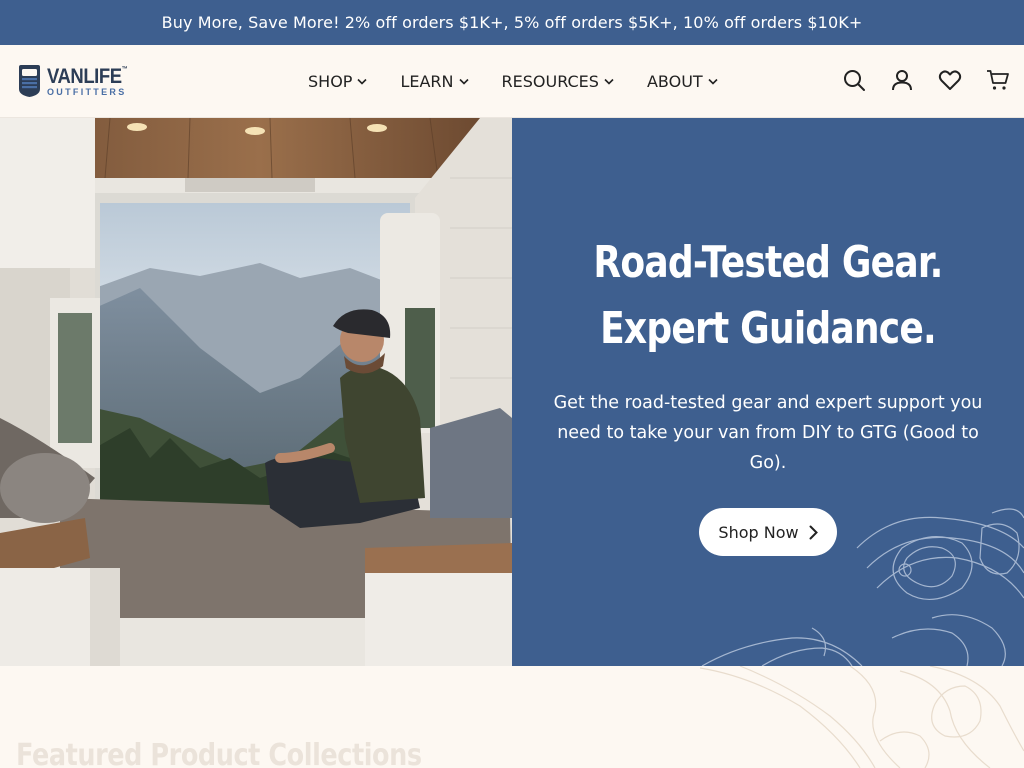  Describe the element at coordinates (902, 80) in the screenshot. I see `account-icon` at that location.